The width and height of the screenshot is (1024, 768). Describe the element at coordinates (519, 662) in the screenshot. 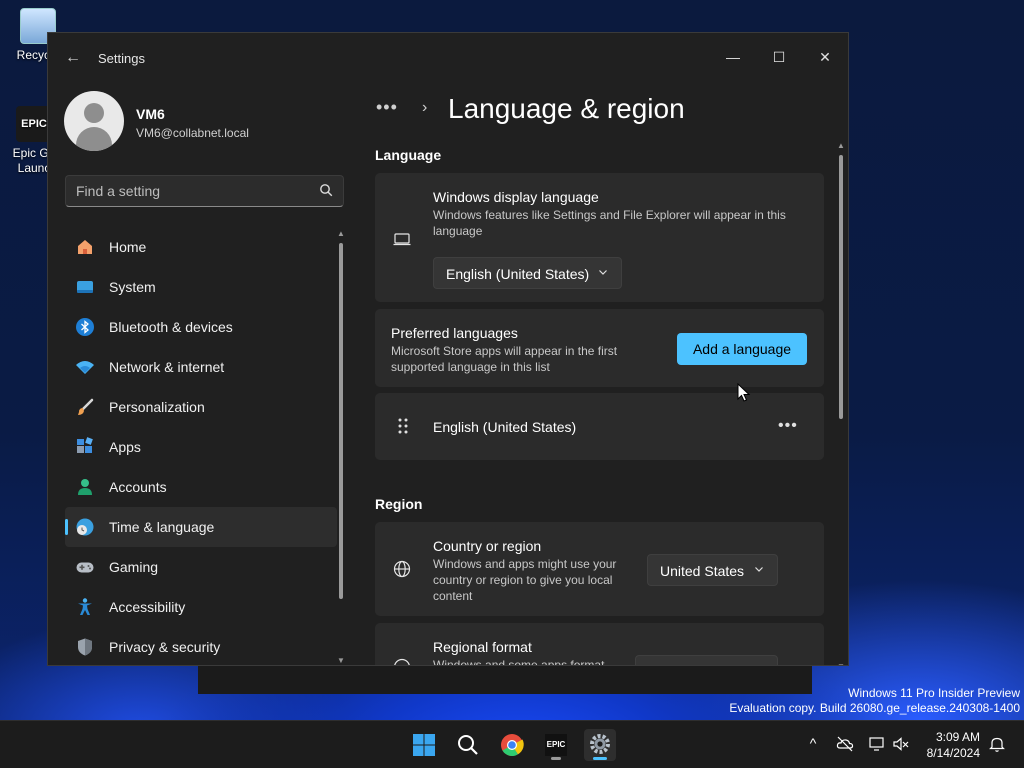

I see `card-description: Windows and some apps format` at that location.